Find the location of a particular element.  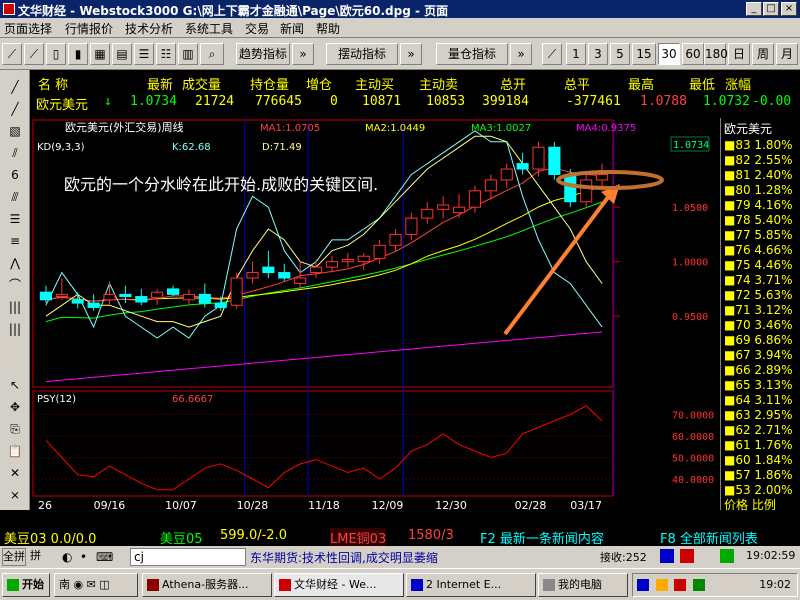

fib-draw-icon: 6 is located at coordinates (15, 175).